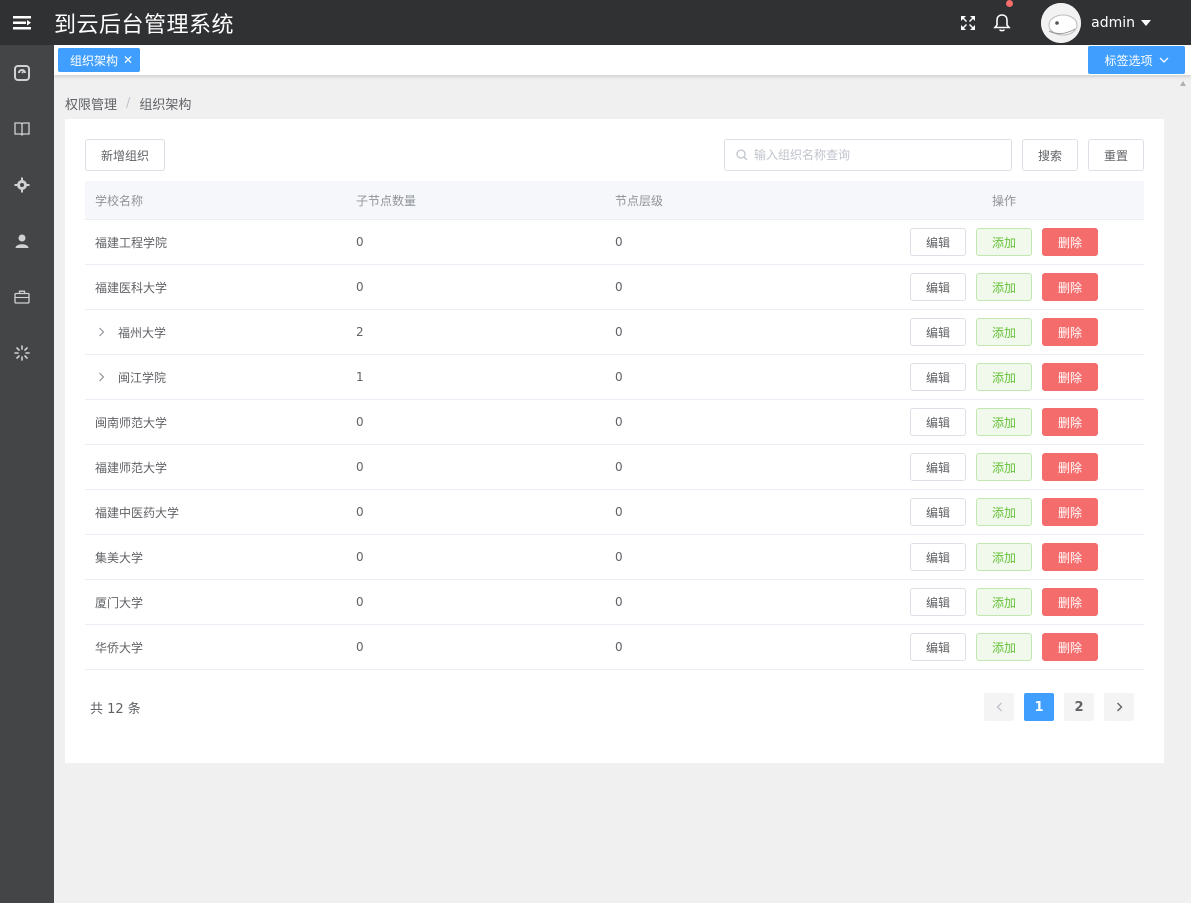 This screenshot has height=903, width=1191. I want to click on book-icon, so click(22, 129).